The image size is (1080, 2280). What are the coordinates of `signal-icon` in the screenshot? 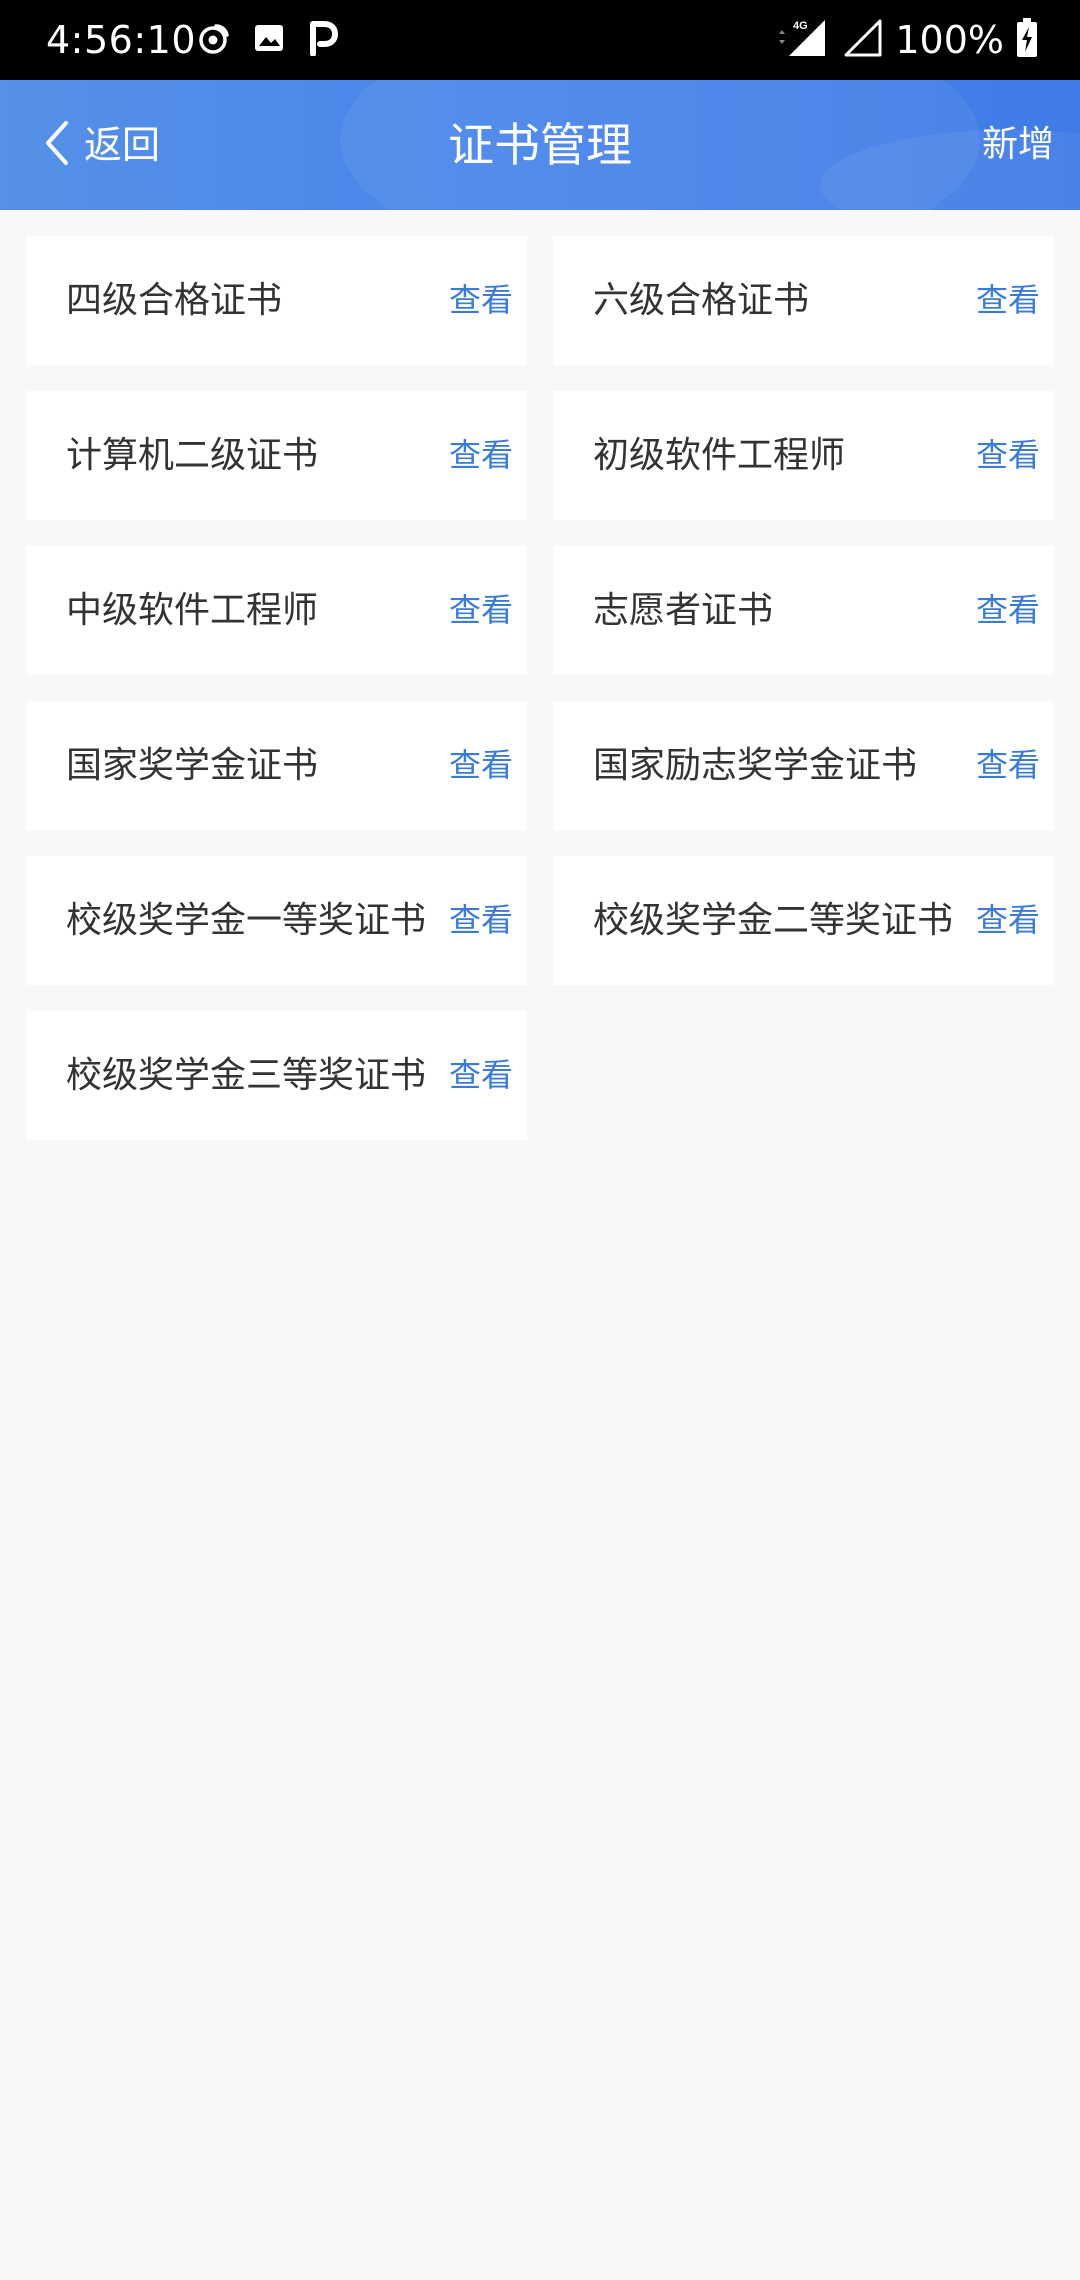 It's located at (863, 40).